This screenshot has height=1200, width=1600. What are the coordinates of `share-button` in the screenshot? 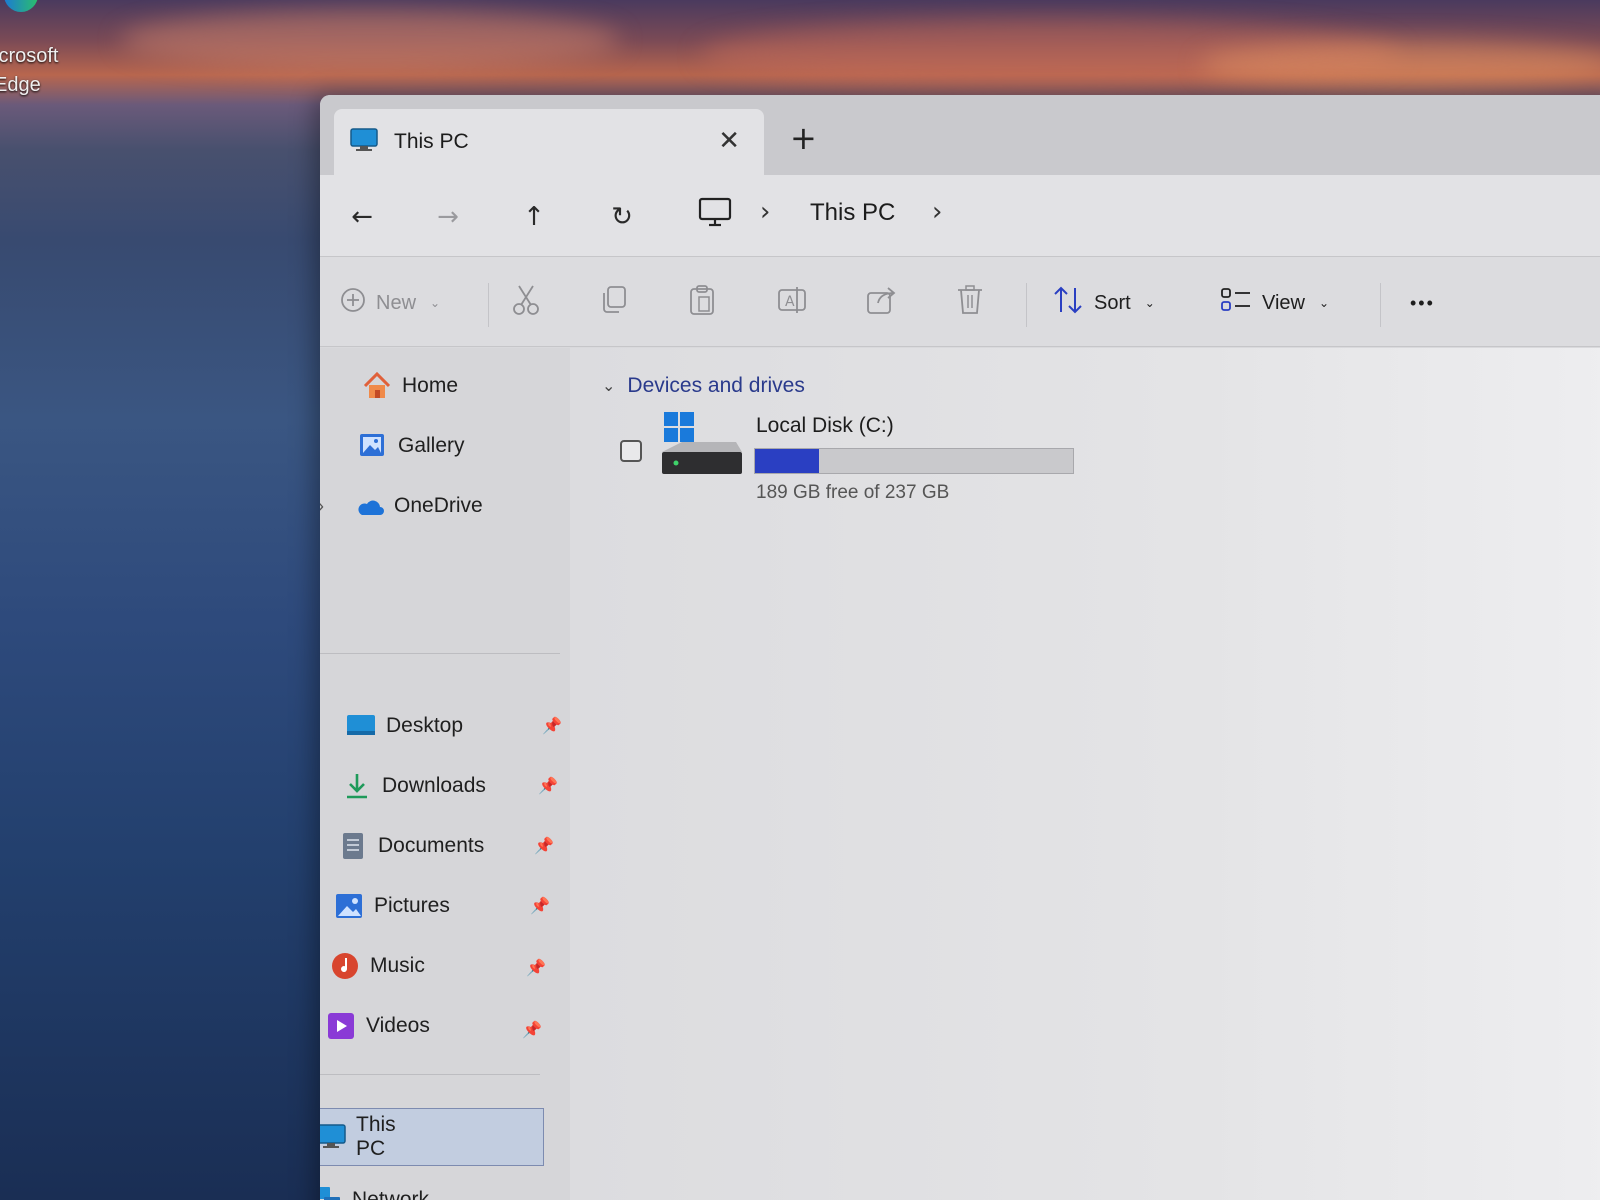 It's located at (882, 303).